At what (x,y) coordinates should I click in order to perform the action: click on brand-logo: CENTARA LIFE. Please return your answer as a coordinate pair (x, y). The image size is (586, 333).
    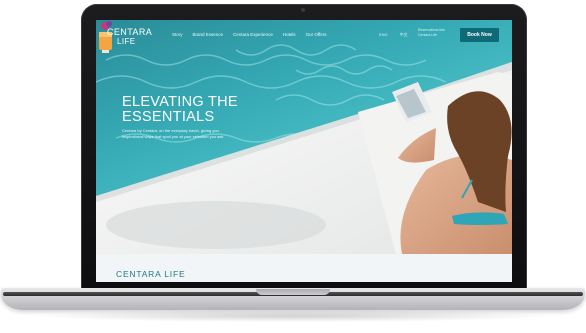
    Looking at the image, I should click on (130, 37).